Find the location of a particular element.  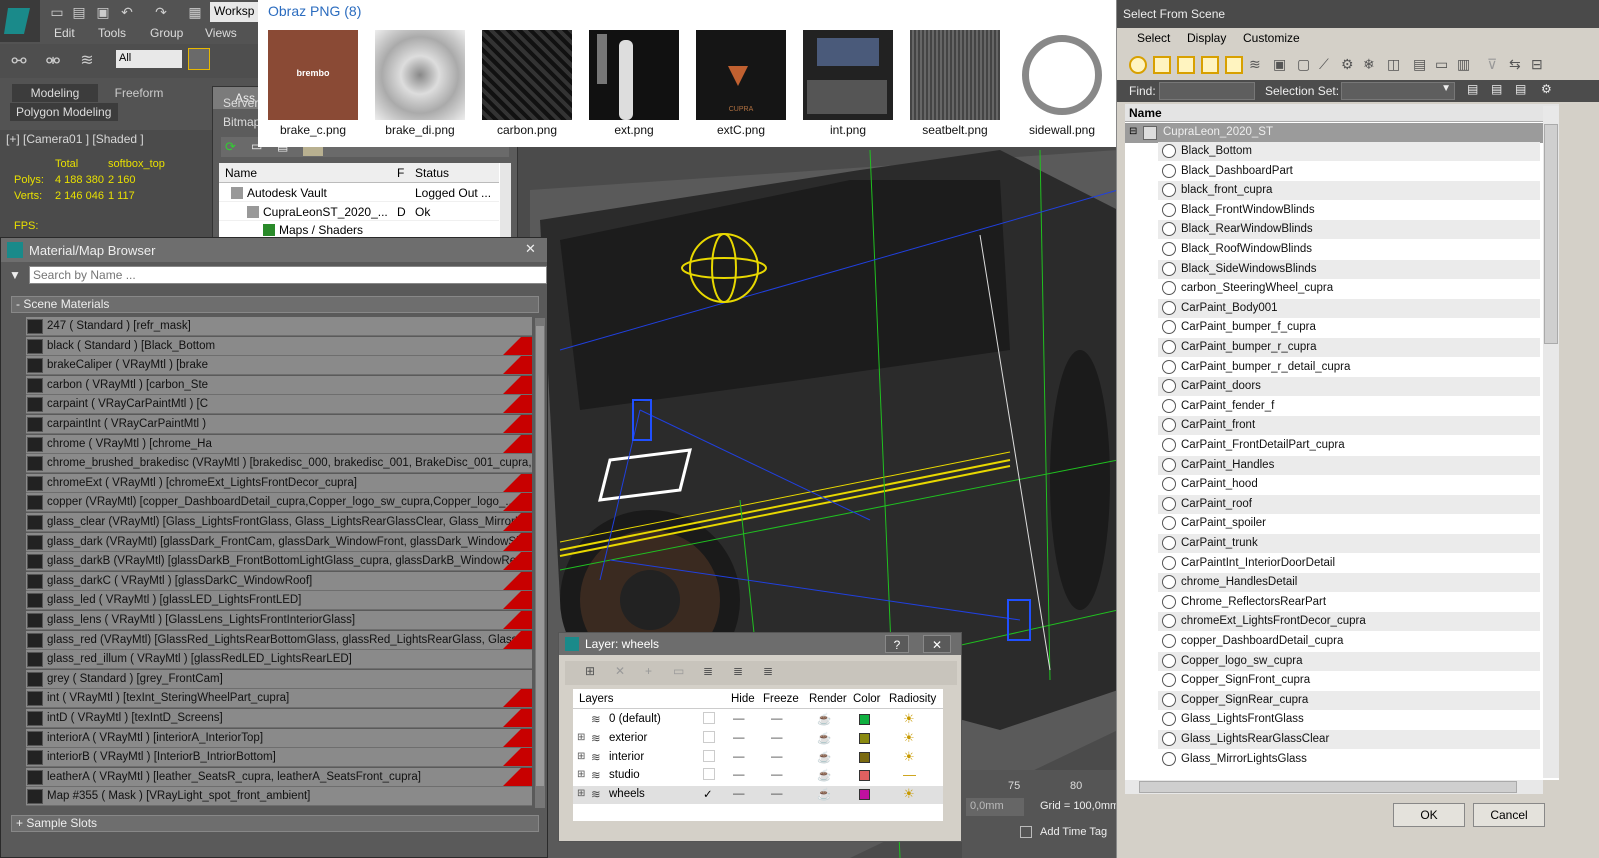

display-groups-icon: ▣ is located at coordinates (1279, 64).